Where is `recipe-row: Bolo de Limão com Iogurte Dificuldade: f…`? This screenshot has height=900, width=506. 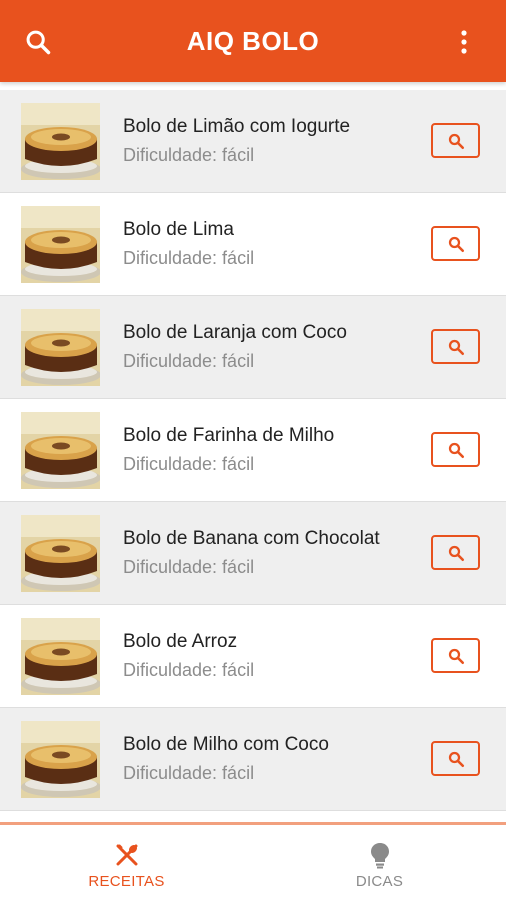
recipe-row: Bolo de Limão com Iogurte Dificuldade: f… is located at coordinates (253, 141).